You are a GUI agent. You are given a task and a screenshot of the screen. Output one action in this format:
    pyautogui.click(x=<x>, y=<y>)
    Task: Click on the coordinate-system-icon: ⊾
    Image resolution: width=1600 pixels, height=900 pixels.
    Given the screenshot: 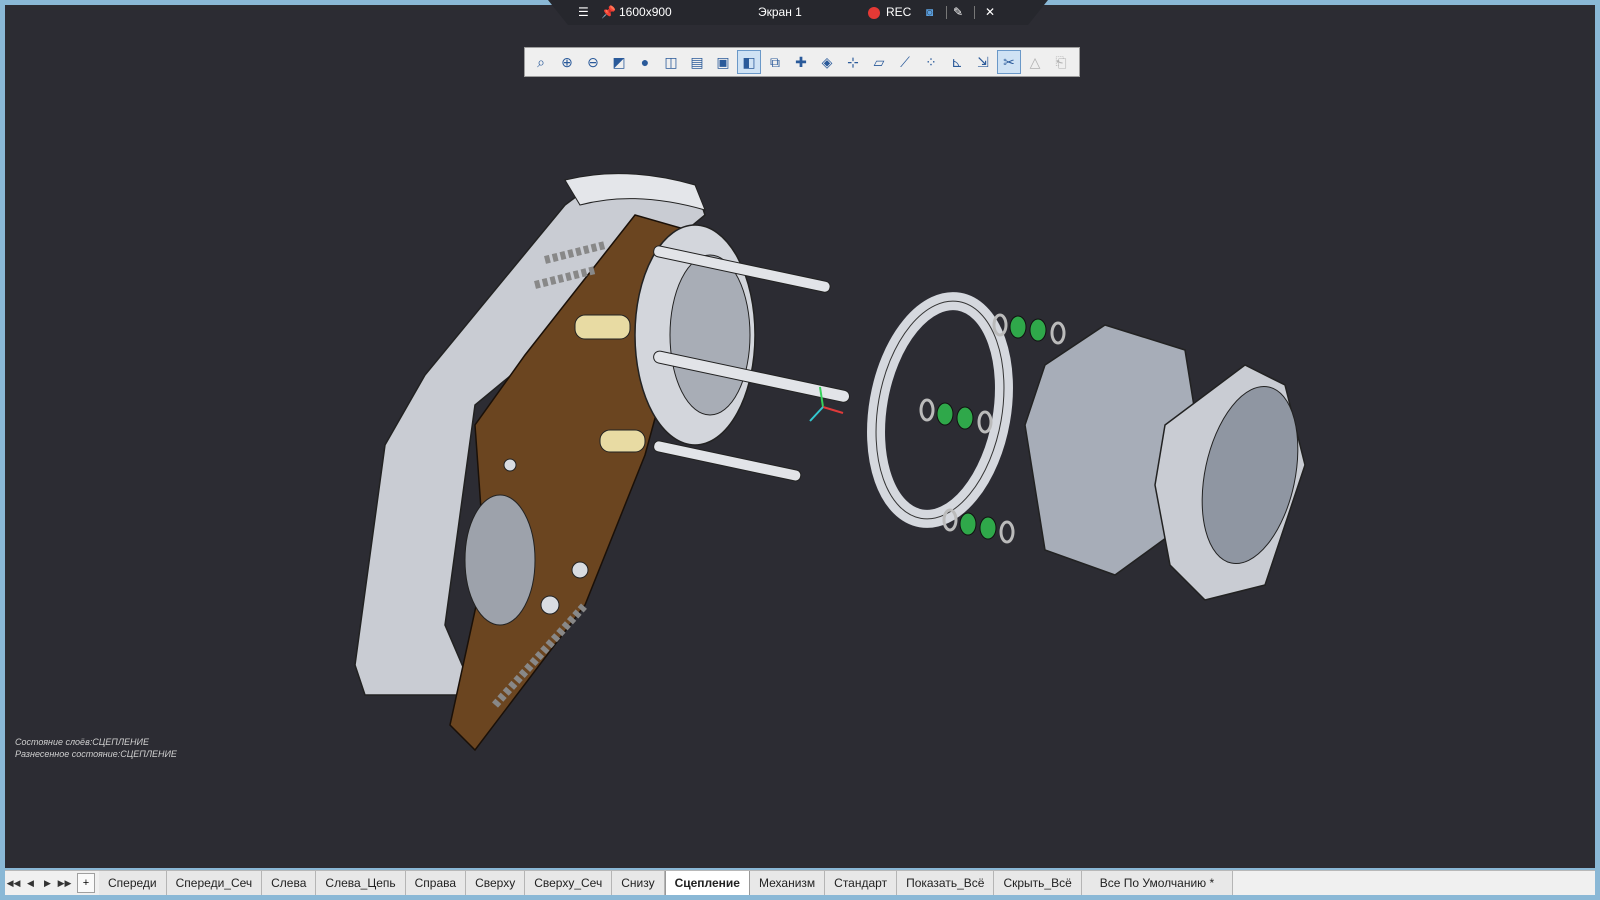 What is the action you would take?
    pyautogui.click(x=957, y=62)
    